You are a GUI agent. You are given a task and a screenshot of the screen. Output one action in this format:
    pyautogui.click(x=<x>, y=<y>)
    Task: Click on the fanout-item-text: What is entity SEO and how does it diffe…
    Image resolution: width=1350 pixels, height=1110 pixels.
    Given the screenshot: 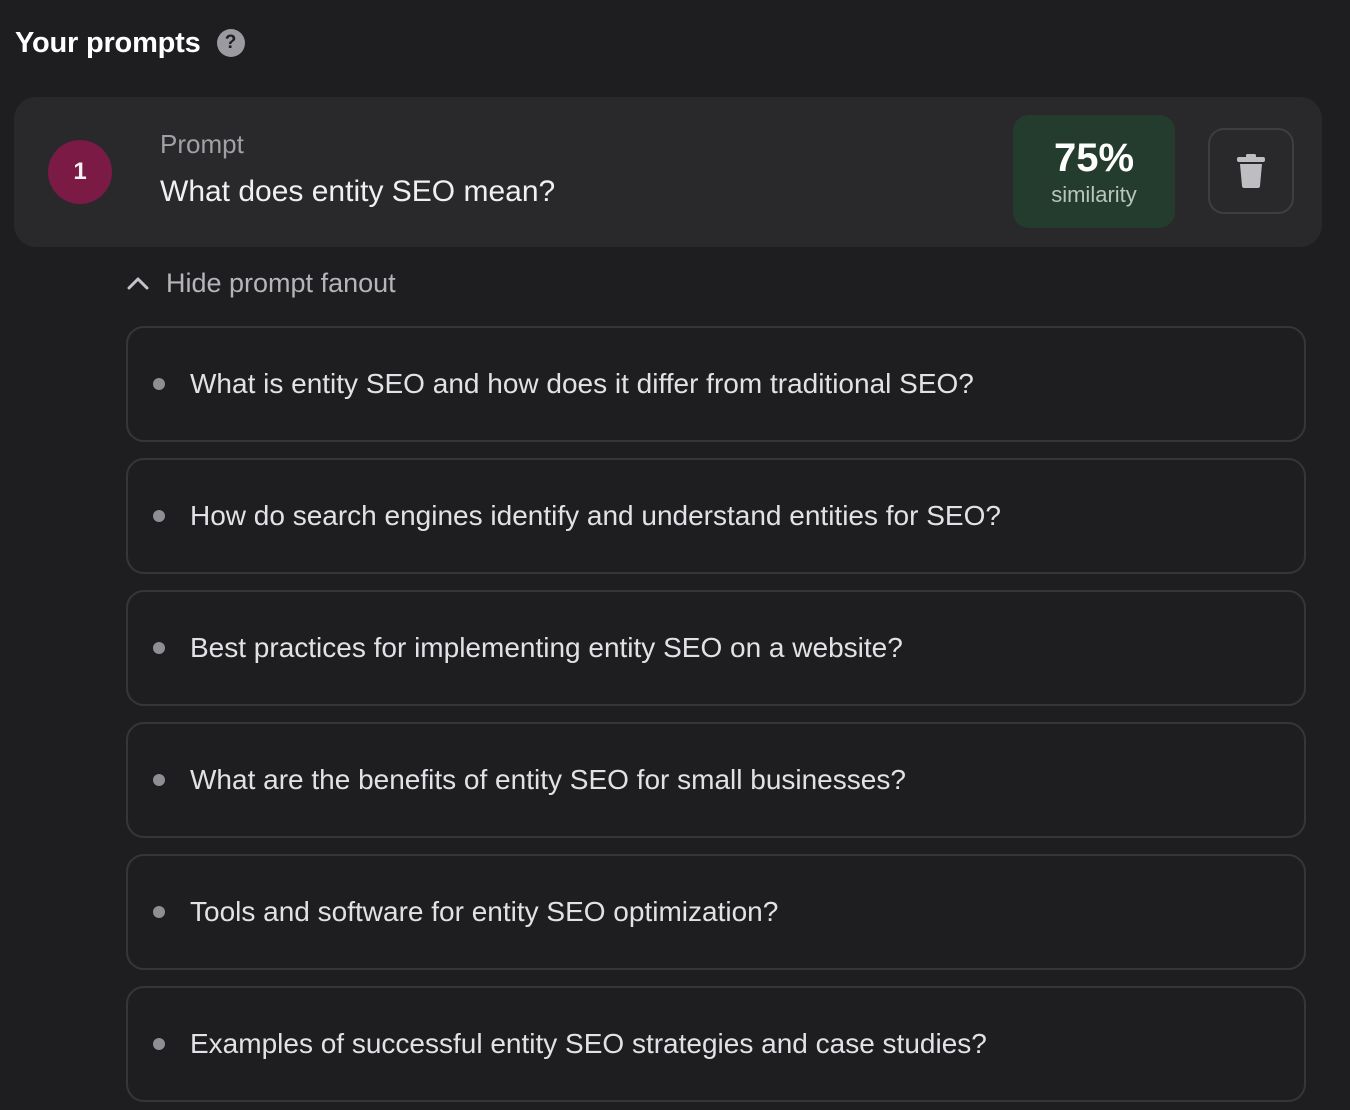 What is the action you would take?
    pyautogui.click(x=582, y=383)
    